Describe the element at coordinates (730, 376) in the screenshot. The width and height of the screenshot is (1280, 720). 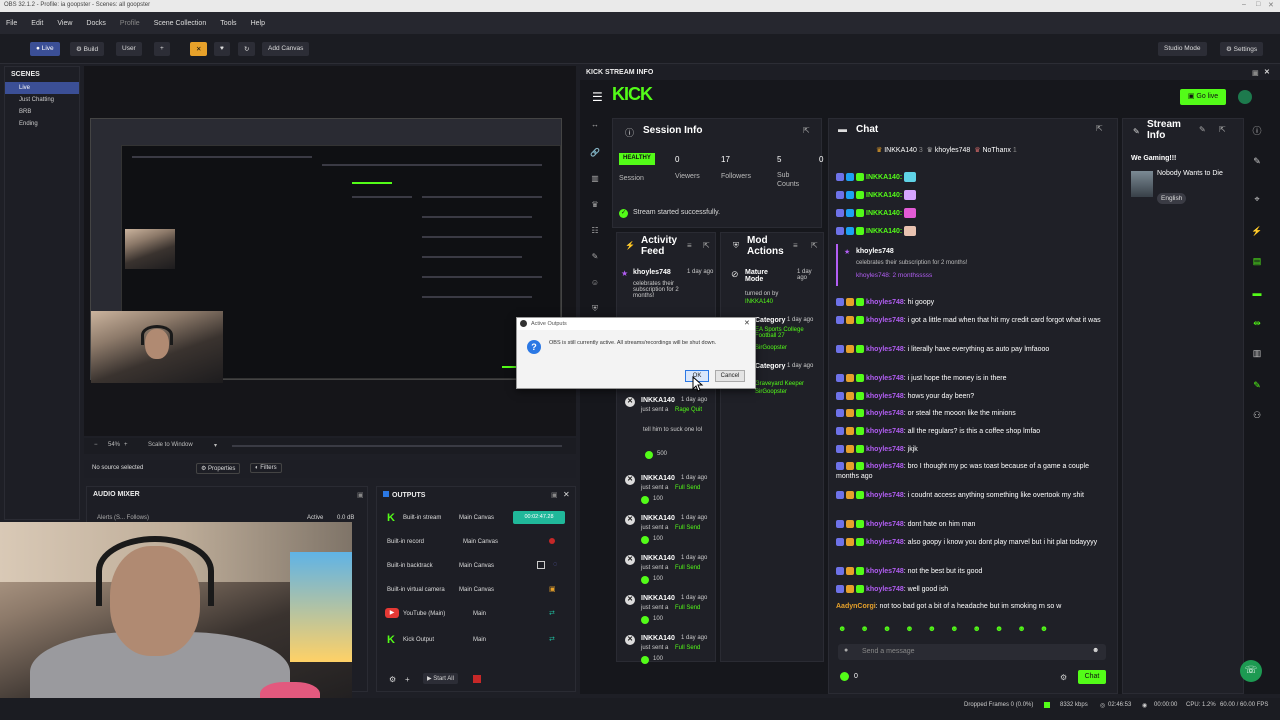
I see `cancel-button: Cancel` at that location.